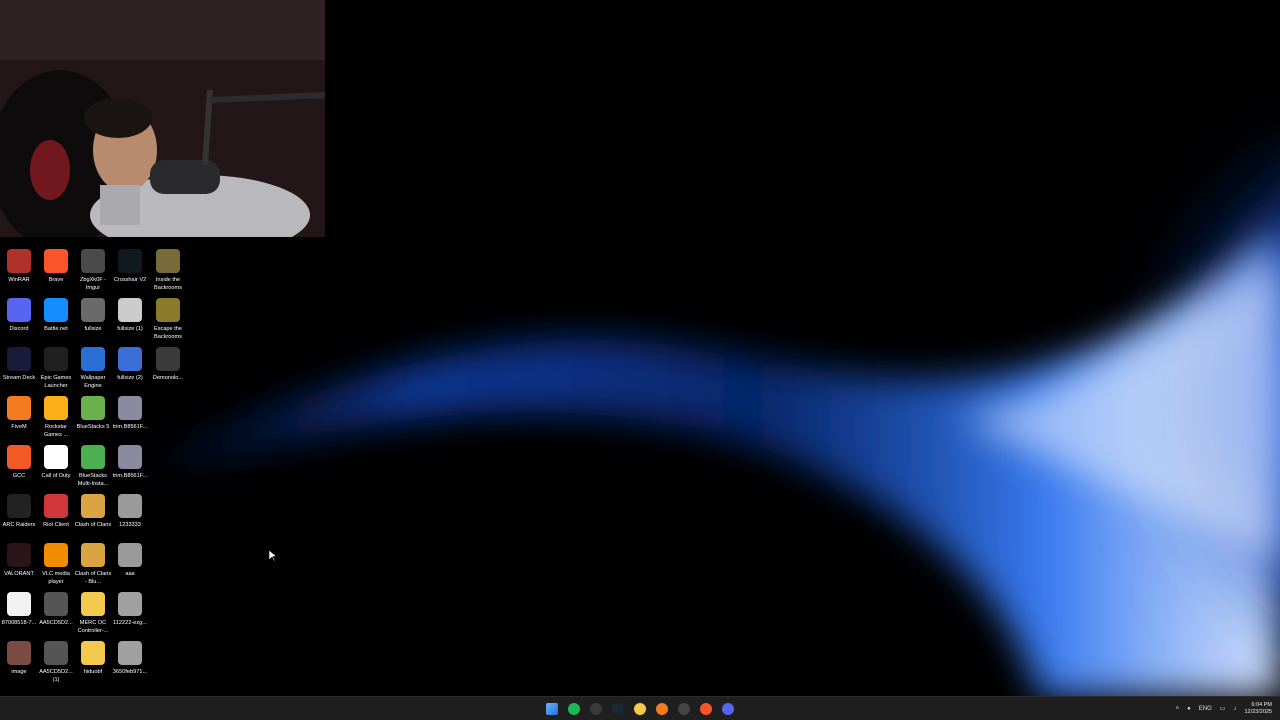 This screenshot has height=720, width=1280. What do you see at coordinates (130, 280) in the screenshot?
I see `desktop-icon-label: Crosshair V2` at bounding box center [130, 280].